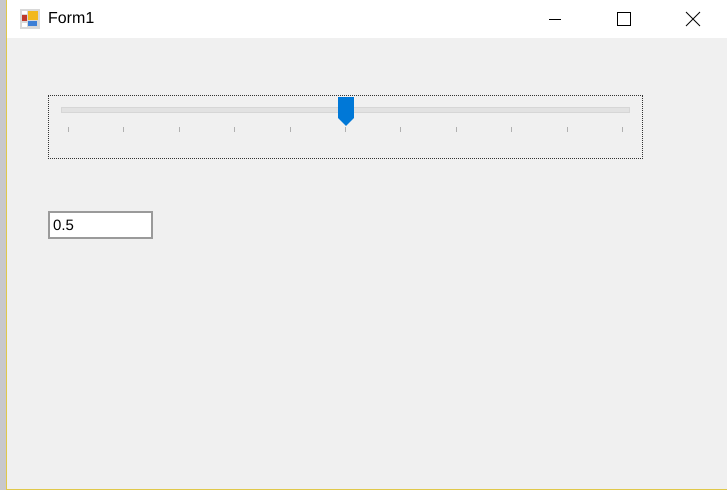 The image size is (727, 490). Describe the element at coordinates (623, 19) in the screenshot. I see `maximize-icon` at that location.